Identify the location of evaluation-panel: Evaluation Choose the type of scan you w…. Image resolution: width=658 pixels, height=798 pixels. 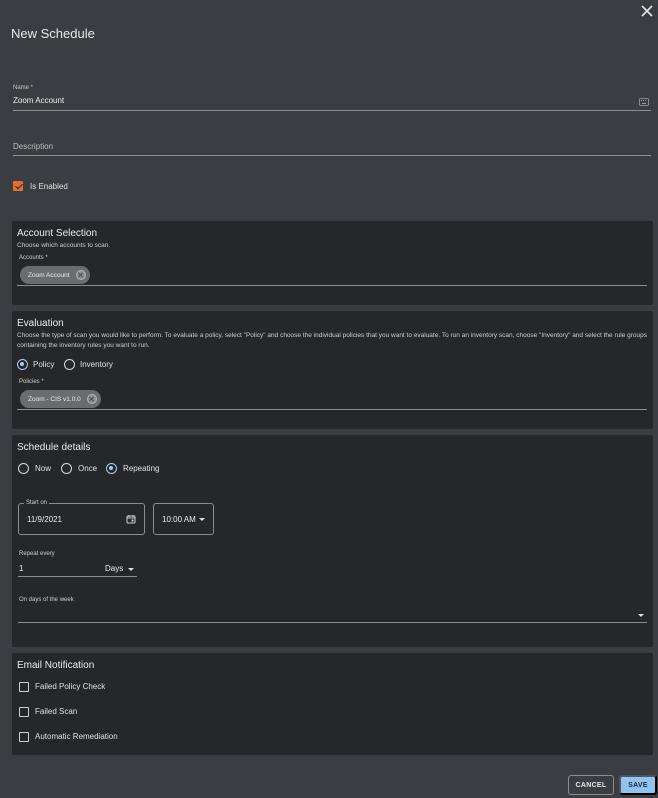
(332, 370).